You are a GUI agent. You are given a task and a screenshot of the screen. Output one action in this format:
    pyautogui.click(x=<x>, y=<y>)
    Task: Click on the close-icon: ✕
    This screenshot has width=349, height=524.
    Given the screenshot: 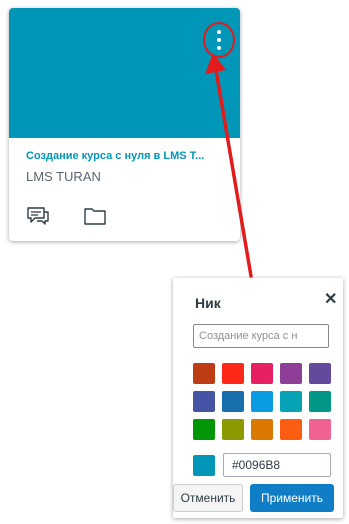 What is the action you would take?
    pyautogui.click(x=330, y=300)
    